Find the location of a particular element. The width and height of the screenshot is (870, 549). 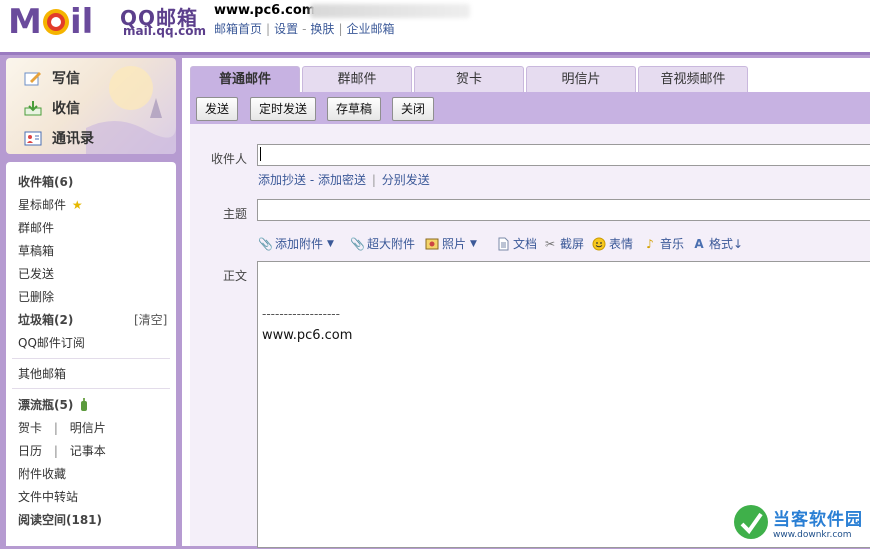

add-attachment-label: 添加附件 is located at coordinates (299, 244).